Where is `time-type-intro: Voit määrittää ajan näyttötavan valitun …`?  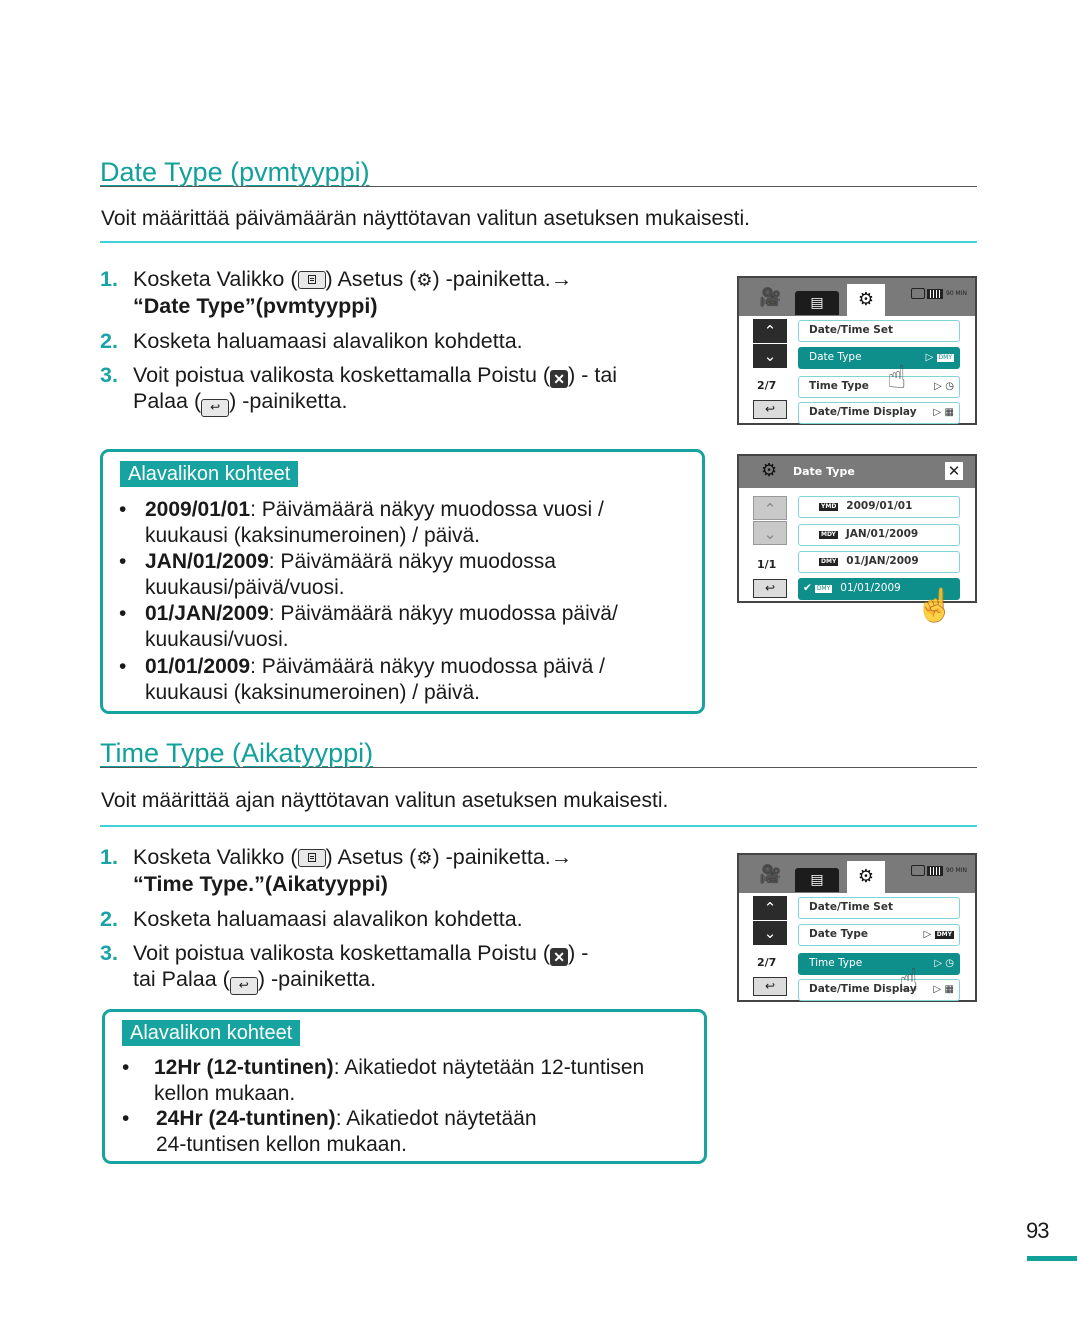
time-type-intro: Voit määrittää ajan näyttötavan valitun … is located at coordinates (385, 800).